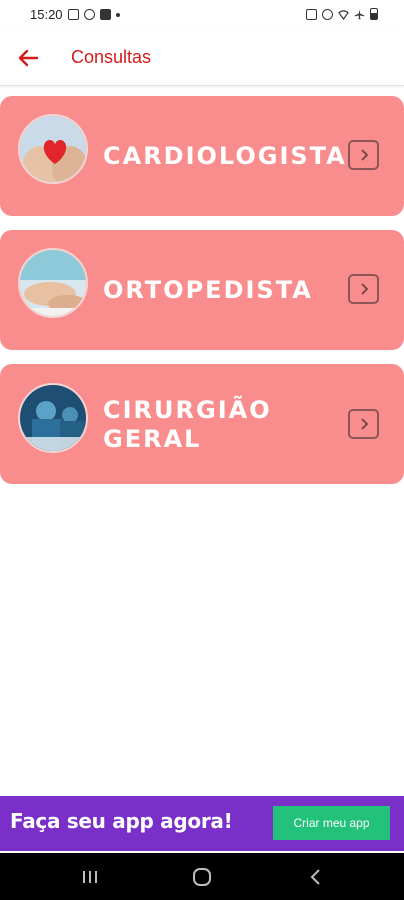 The image size is (404, 900). I want to click on specialty-card-cardiologista: CARDIOLOGISTA, so click(202, 156).